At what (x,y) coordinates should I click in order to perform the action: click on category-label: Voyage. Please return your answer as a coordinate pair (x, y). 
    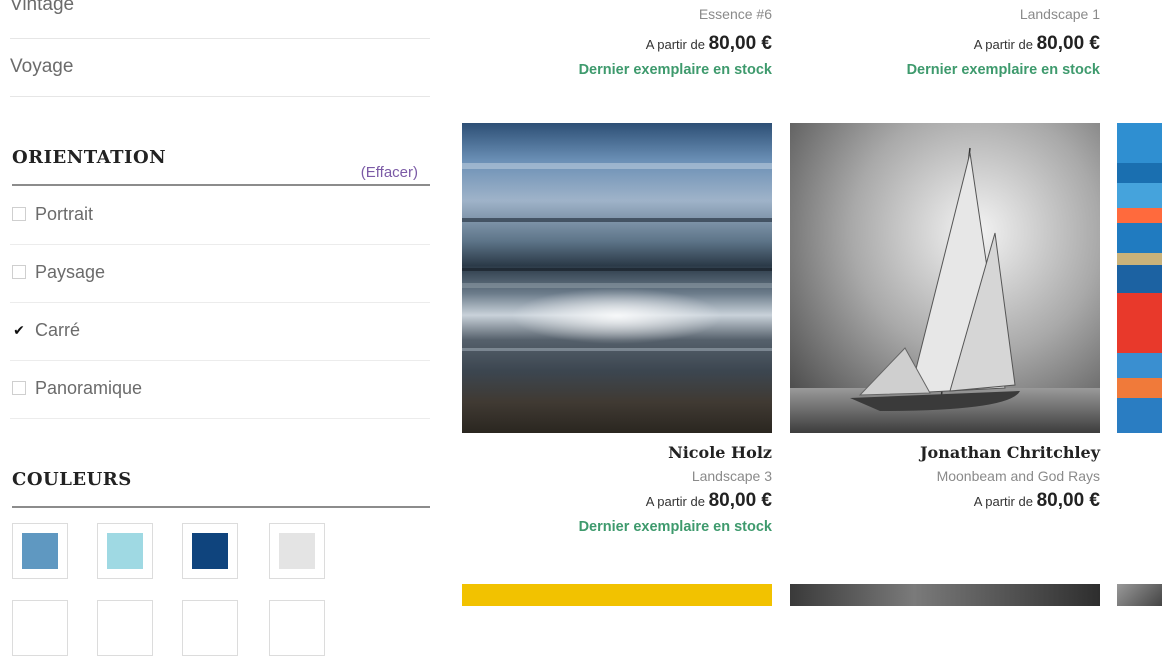
    Looking at the image, I should click on (42, 66).